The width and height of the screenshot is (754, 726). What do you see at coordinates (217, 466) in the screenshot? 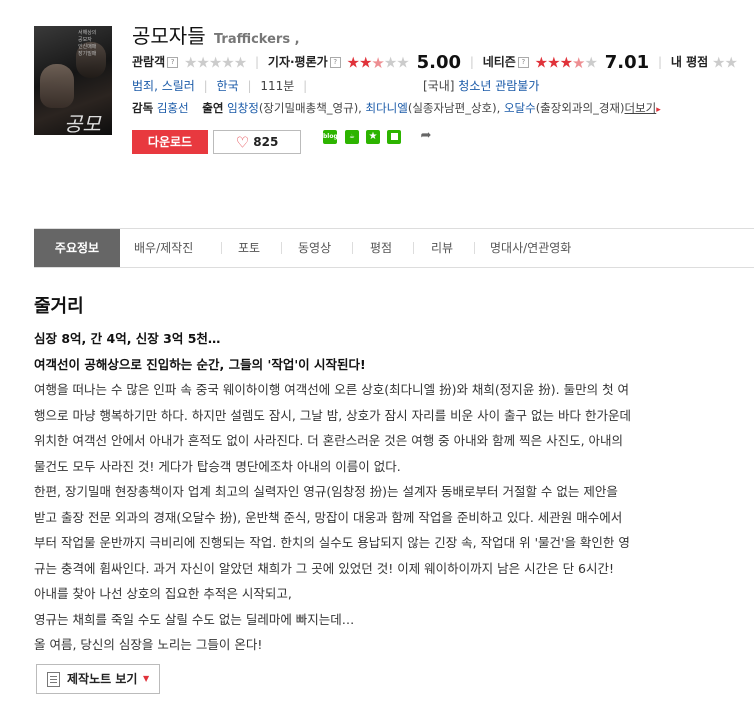
I see `synopsis-line: 물건도 모두 사라진 것! 게다가 탑승객 명단에조차 아내의 이름이 없다.` at bounding box center [217, 466].